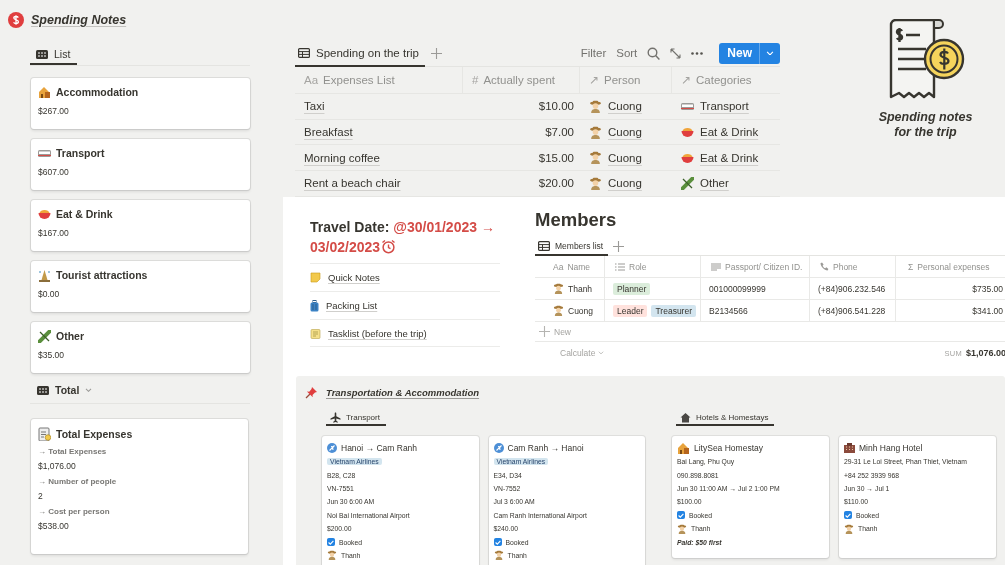 The height and width of the screenshot is (565, 1005). What do you see at coordinates (49, 294) in the screenshot?
I see `category-amount: $0.00` at bounding box center [49, 294].